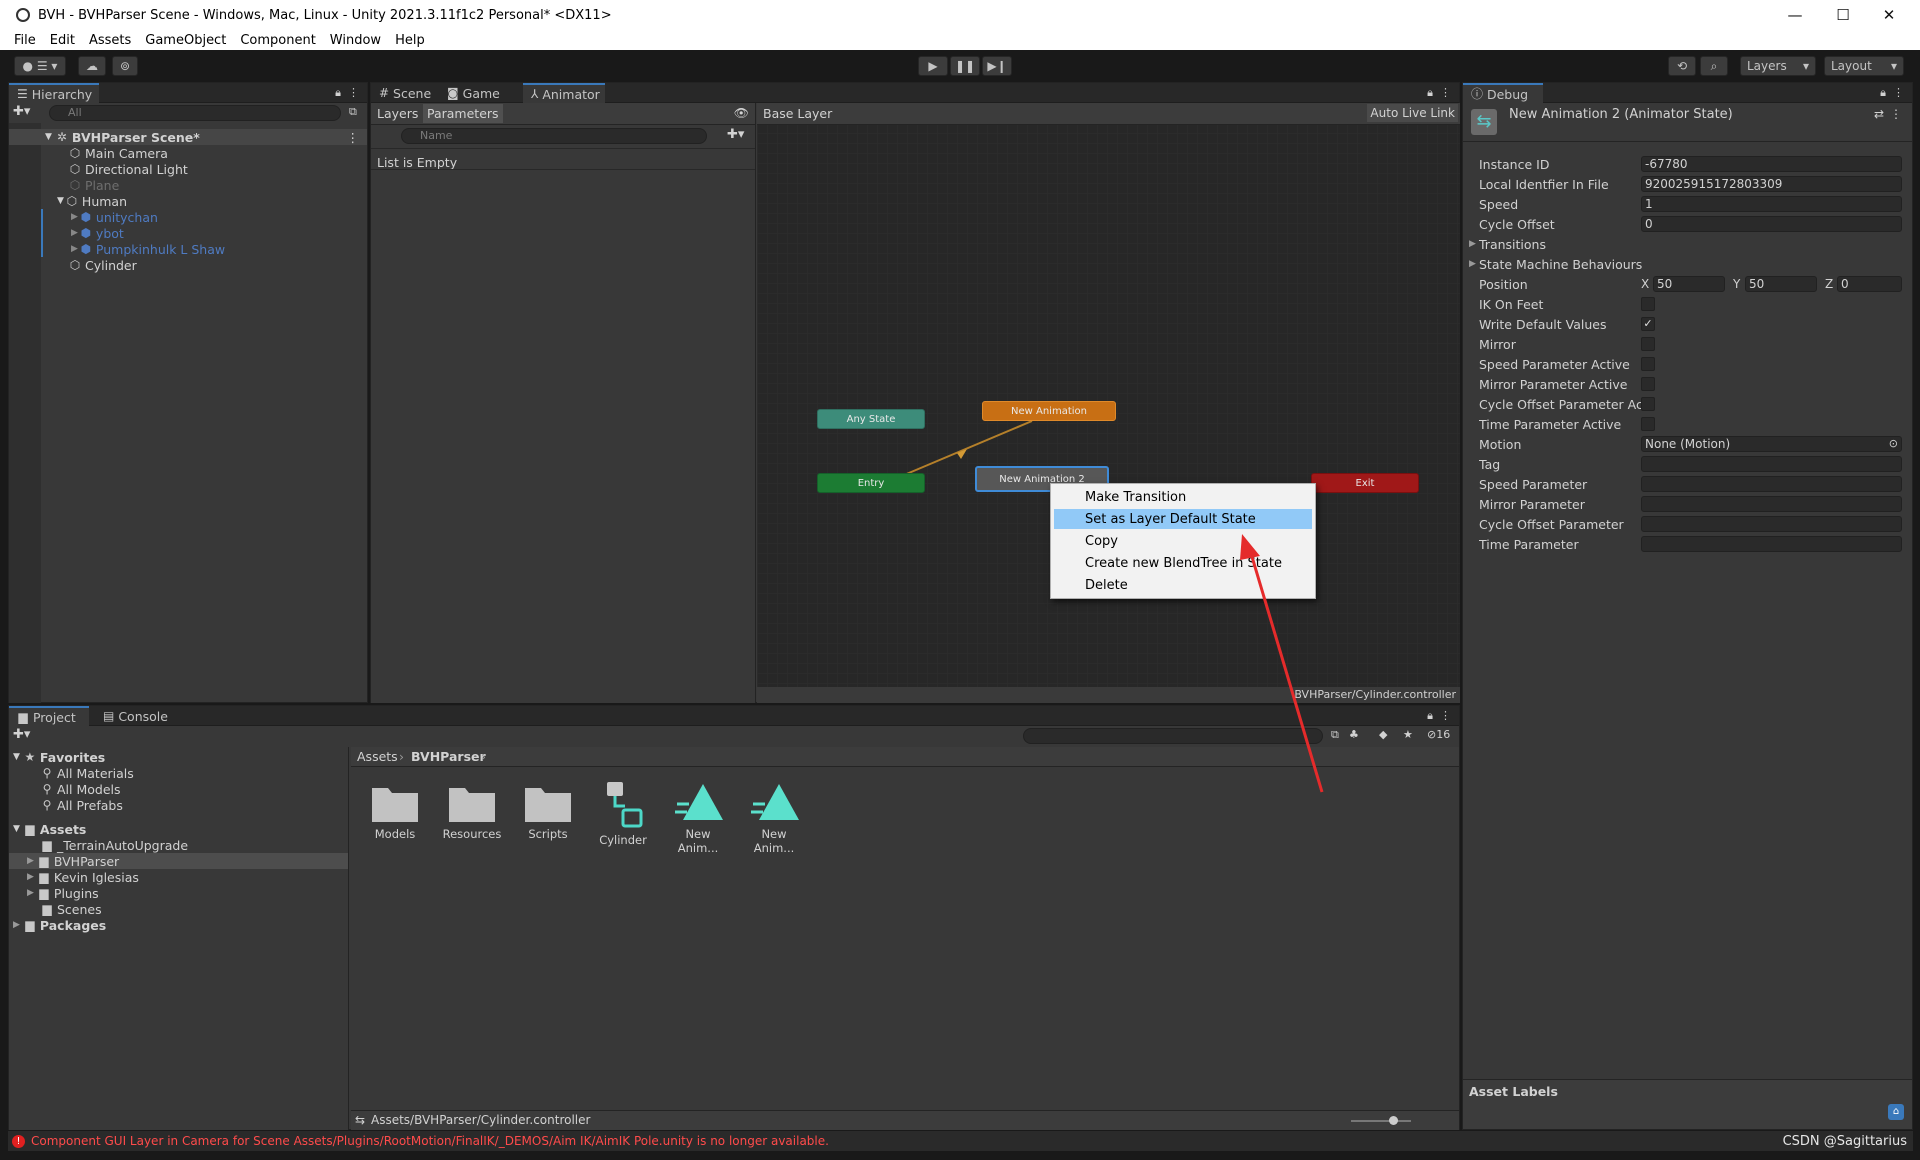 The width and height of the screenshot is (1920, 1160). I want to click on breadcrumb-assets: Assets, so click(377, 756).